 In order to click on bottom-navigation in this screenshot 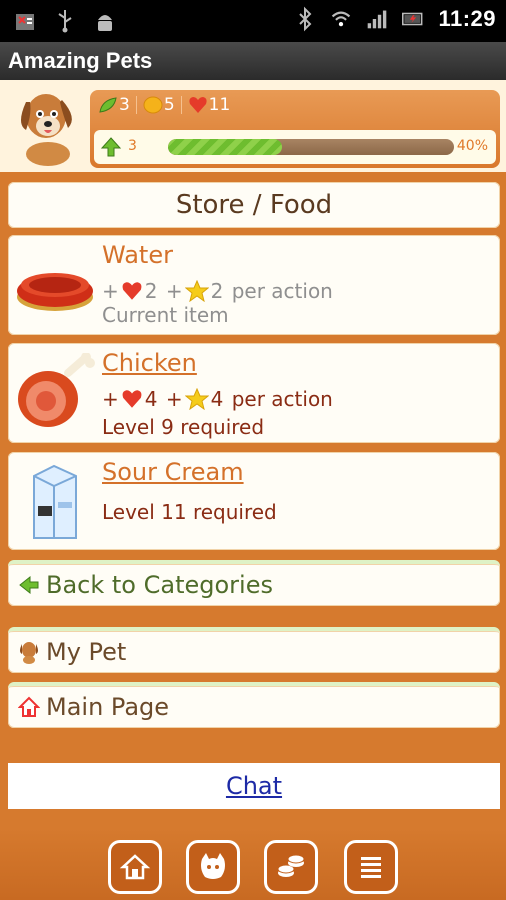, I will do `click(253, 864)`.